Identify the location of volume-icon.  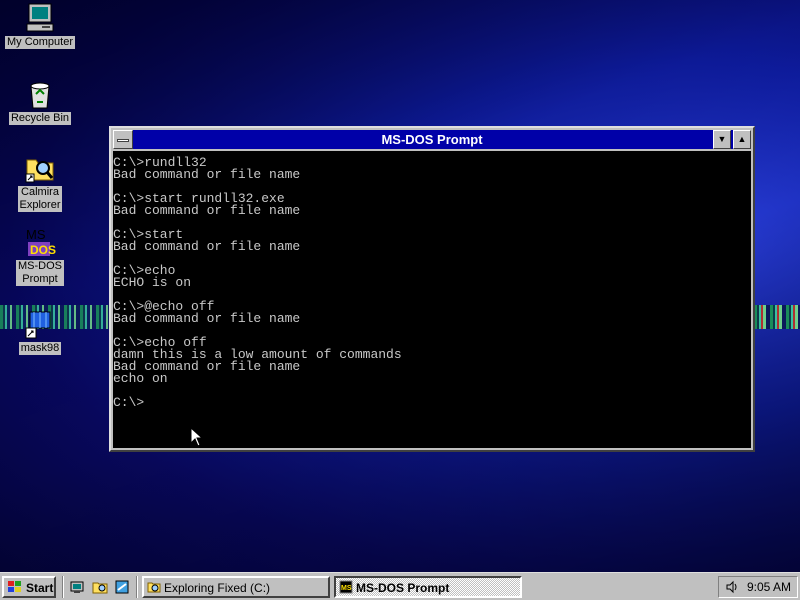
(732, 587).